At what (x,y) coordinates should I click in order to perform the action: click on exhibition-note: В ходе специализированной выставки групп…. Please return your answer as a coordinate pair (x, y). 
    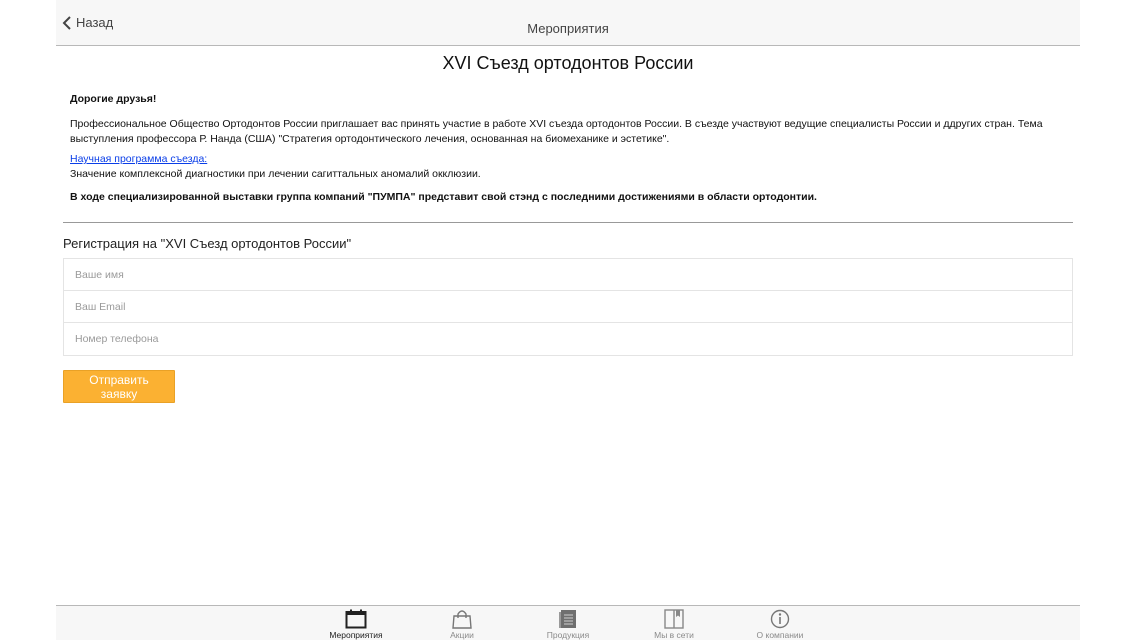
    Looking at the image, I should click on (443, 197).